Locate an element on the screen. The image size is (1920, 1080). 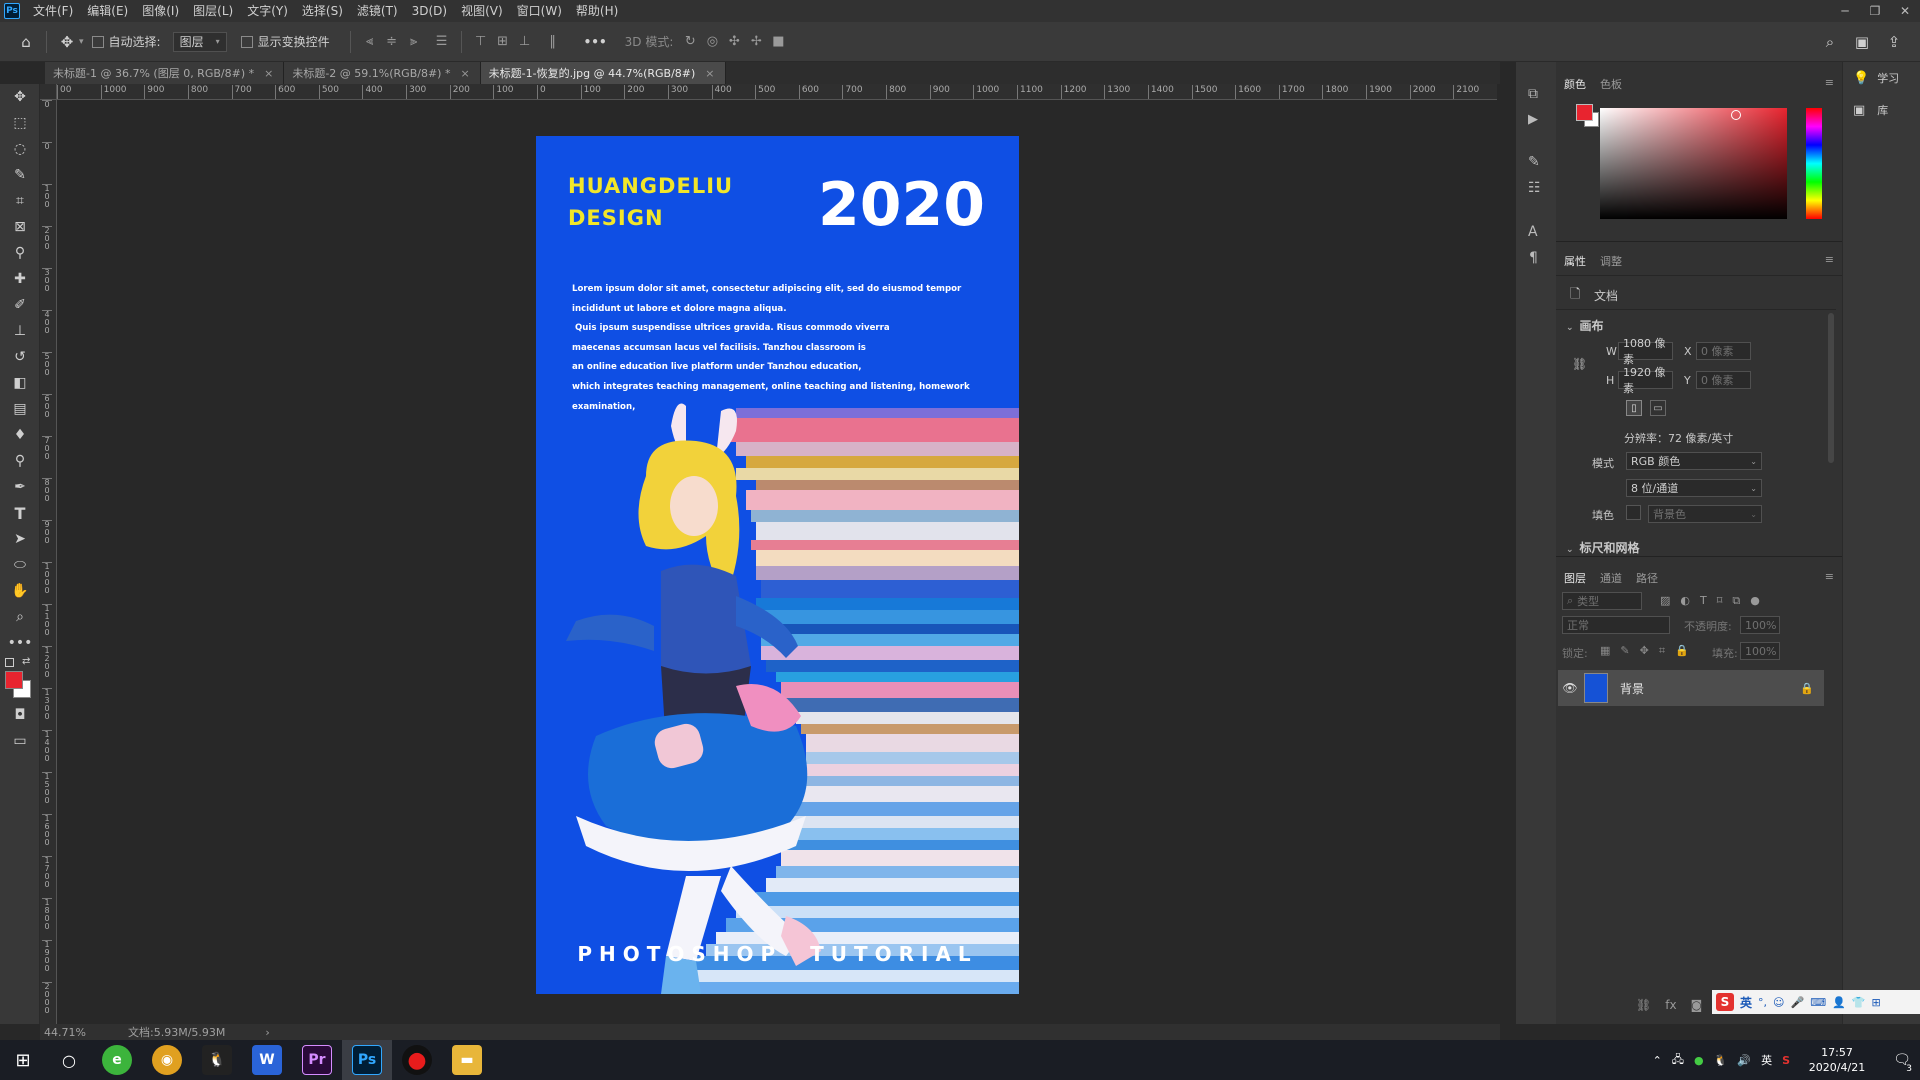
canvas-section-header: ⌄ 画布 is located at coordinates (1585, 325).